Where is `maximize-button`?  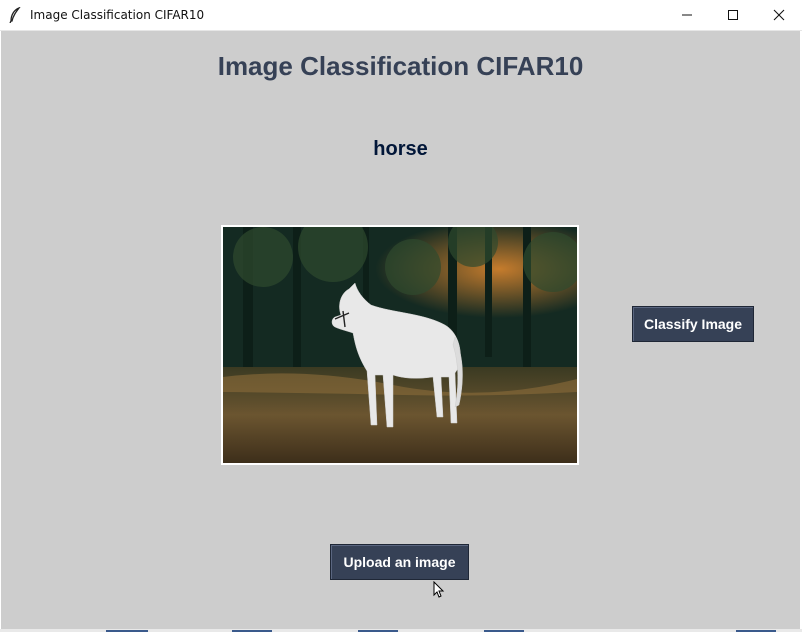
maximize-button is located at coordinates (733, 15).